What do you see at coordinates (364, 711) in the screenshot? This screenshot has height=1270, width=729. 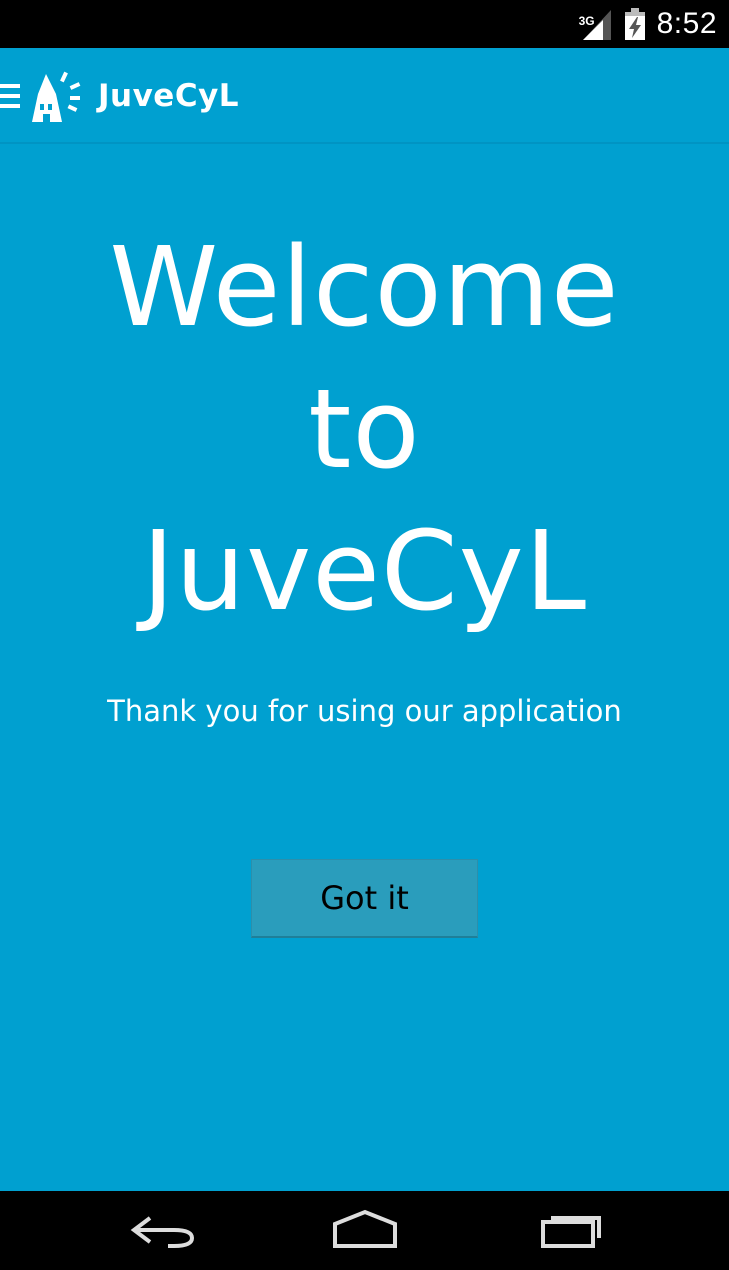 I see `welcome-subtitle: Thank you for using our application` at bounding box center [364, 711].